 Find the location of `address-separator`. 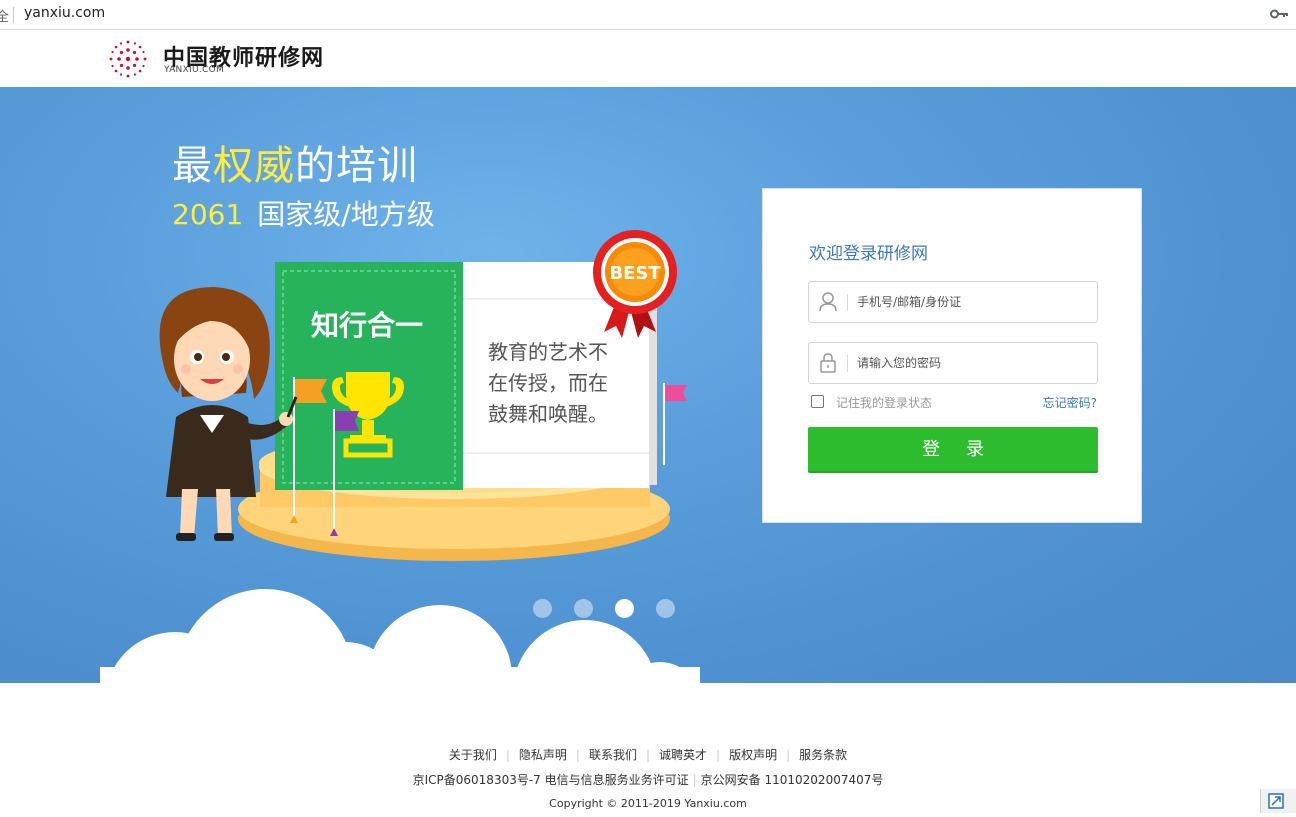

address-separator is located at coordinates (13, 15).